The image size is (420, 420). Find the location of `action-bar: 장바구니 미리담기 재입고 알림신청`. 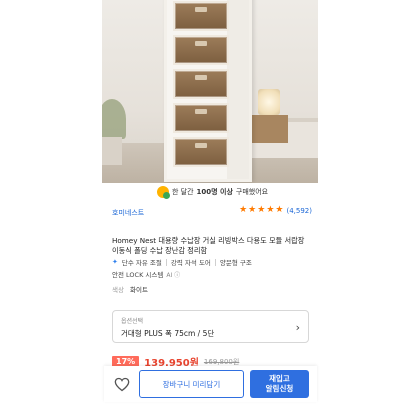

action-bar: 장바구니 미리담기 재입고 알림신청 is located at coordinates (210, 384).